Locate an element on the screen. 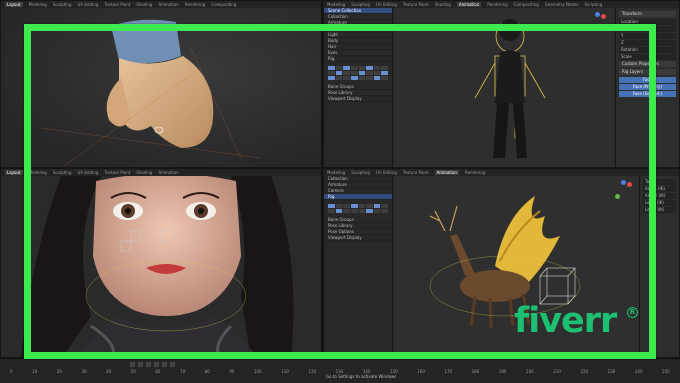  tab-texture-paint: Texture Paint is located at coordinates (117, 4).